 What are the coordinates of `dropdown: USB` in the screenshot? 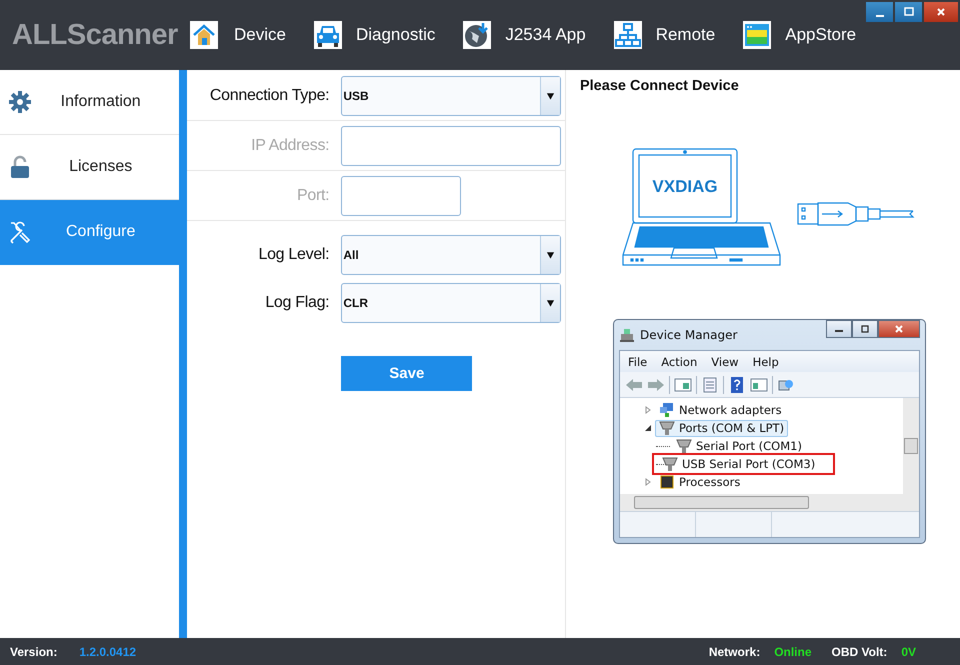 It's located at (451, 96).